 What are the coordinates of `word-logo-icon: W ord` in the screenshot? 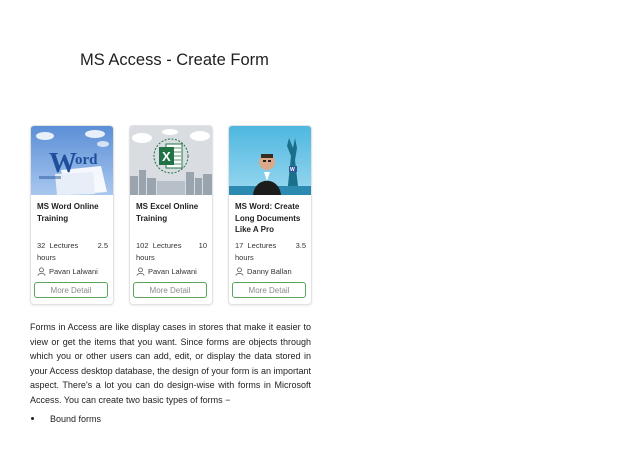 It's located at (72, 160).